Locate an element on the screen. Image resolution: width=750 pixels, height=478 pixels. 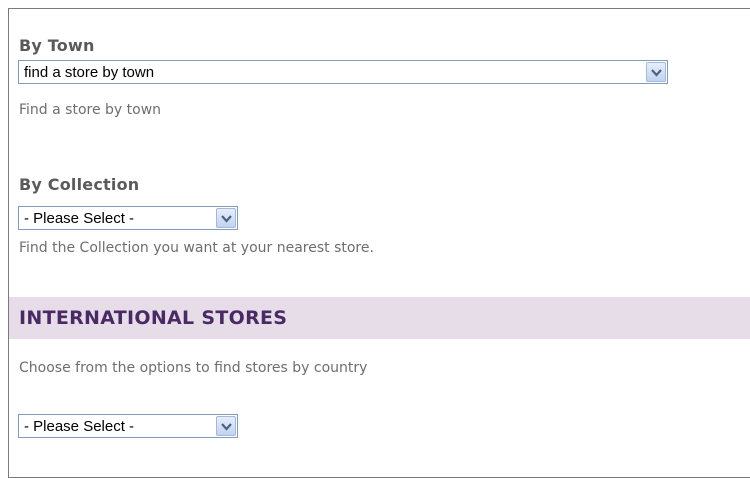
collection-select-value: - Please Select - is located at coordinates (79, 218).